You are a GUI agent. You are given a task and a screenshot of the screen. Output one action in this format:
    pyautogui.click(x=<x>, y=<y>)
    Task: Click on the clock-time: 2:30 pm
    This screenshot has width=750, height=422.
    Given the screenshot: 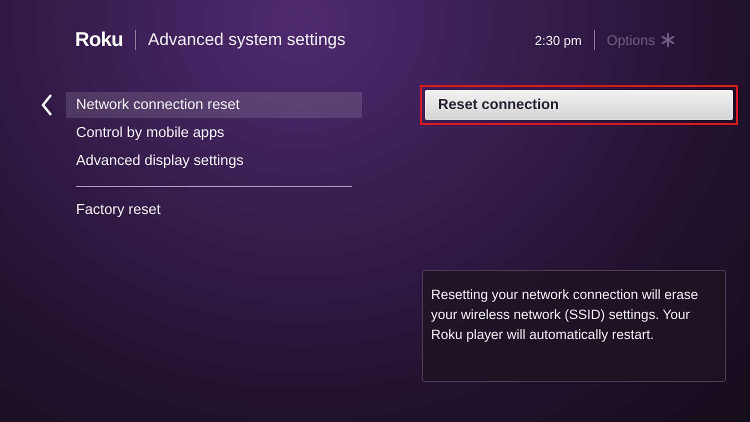 What is the action you would take?
    pyautogui.click(x=558, y=40)
    